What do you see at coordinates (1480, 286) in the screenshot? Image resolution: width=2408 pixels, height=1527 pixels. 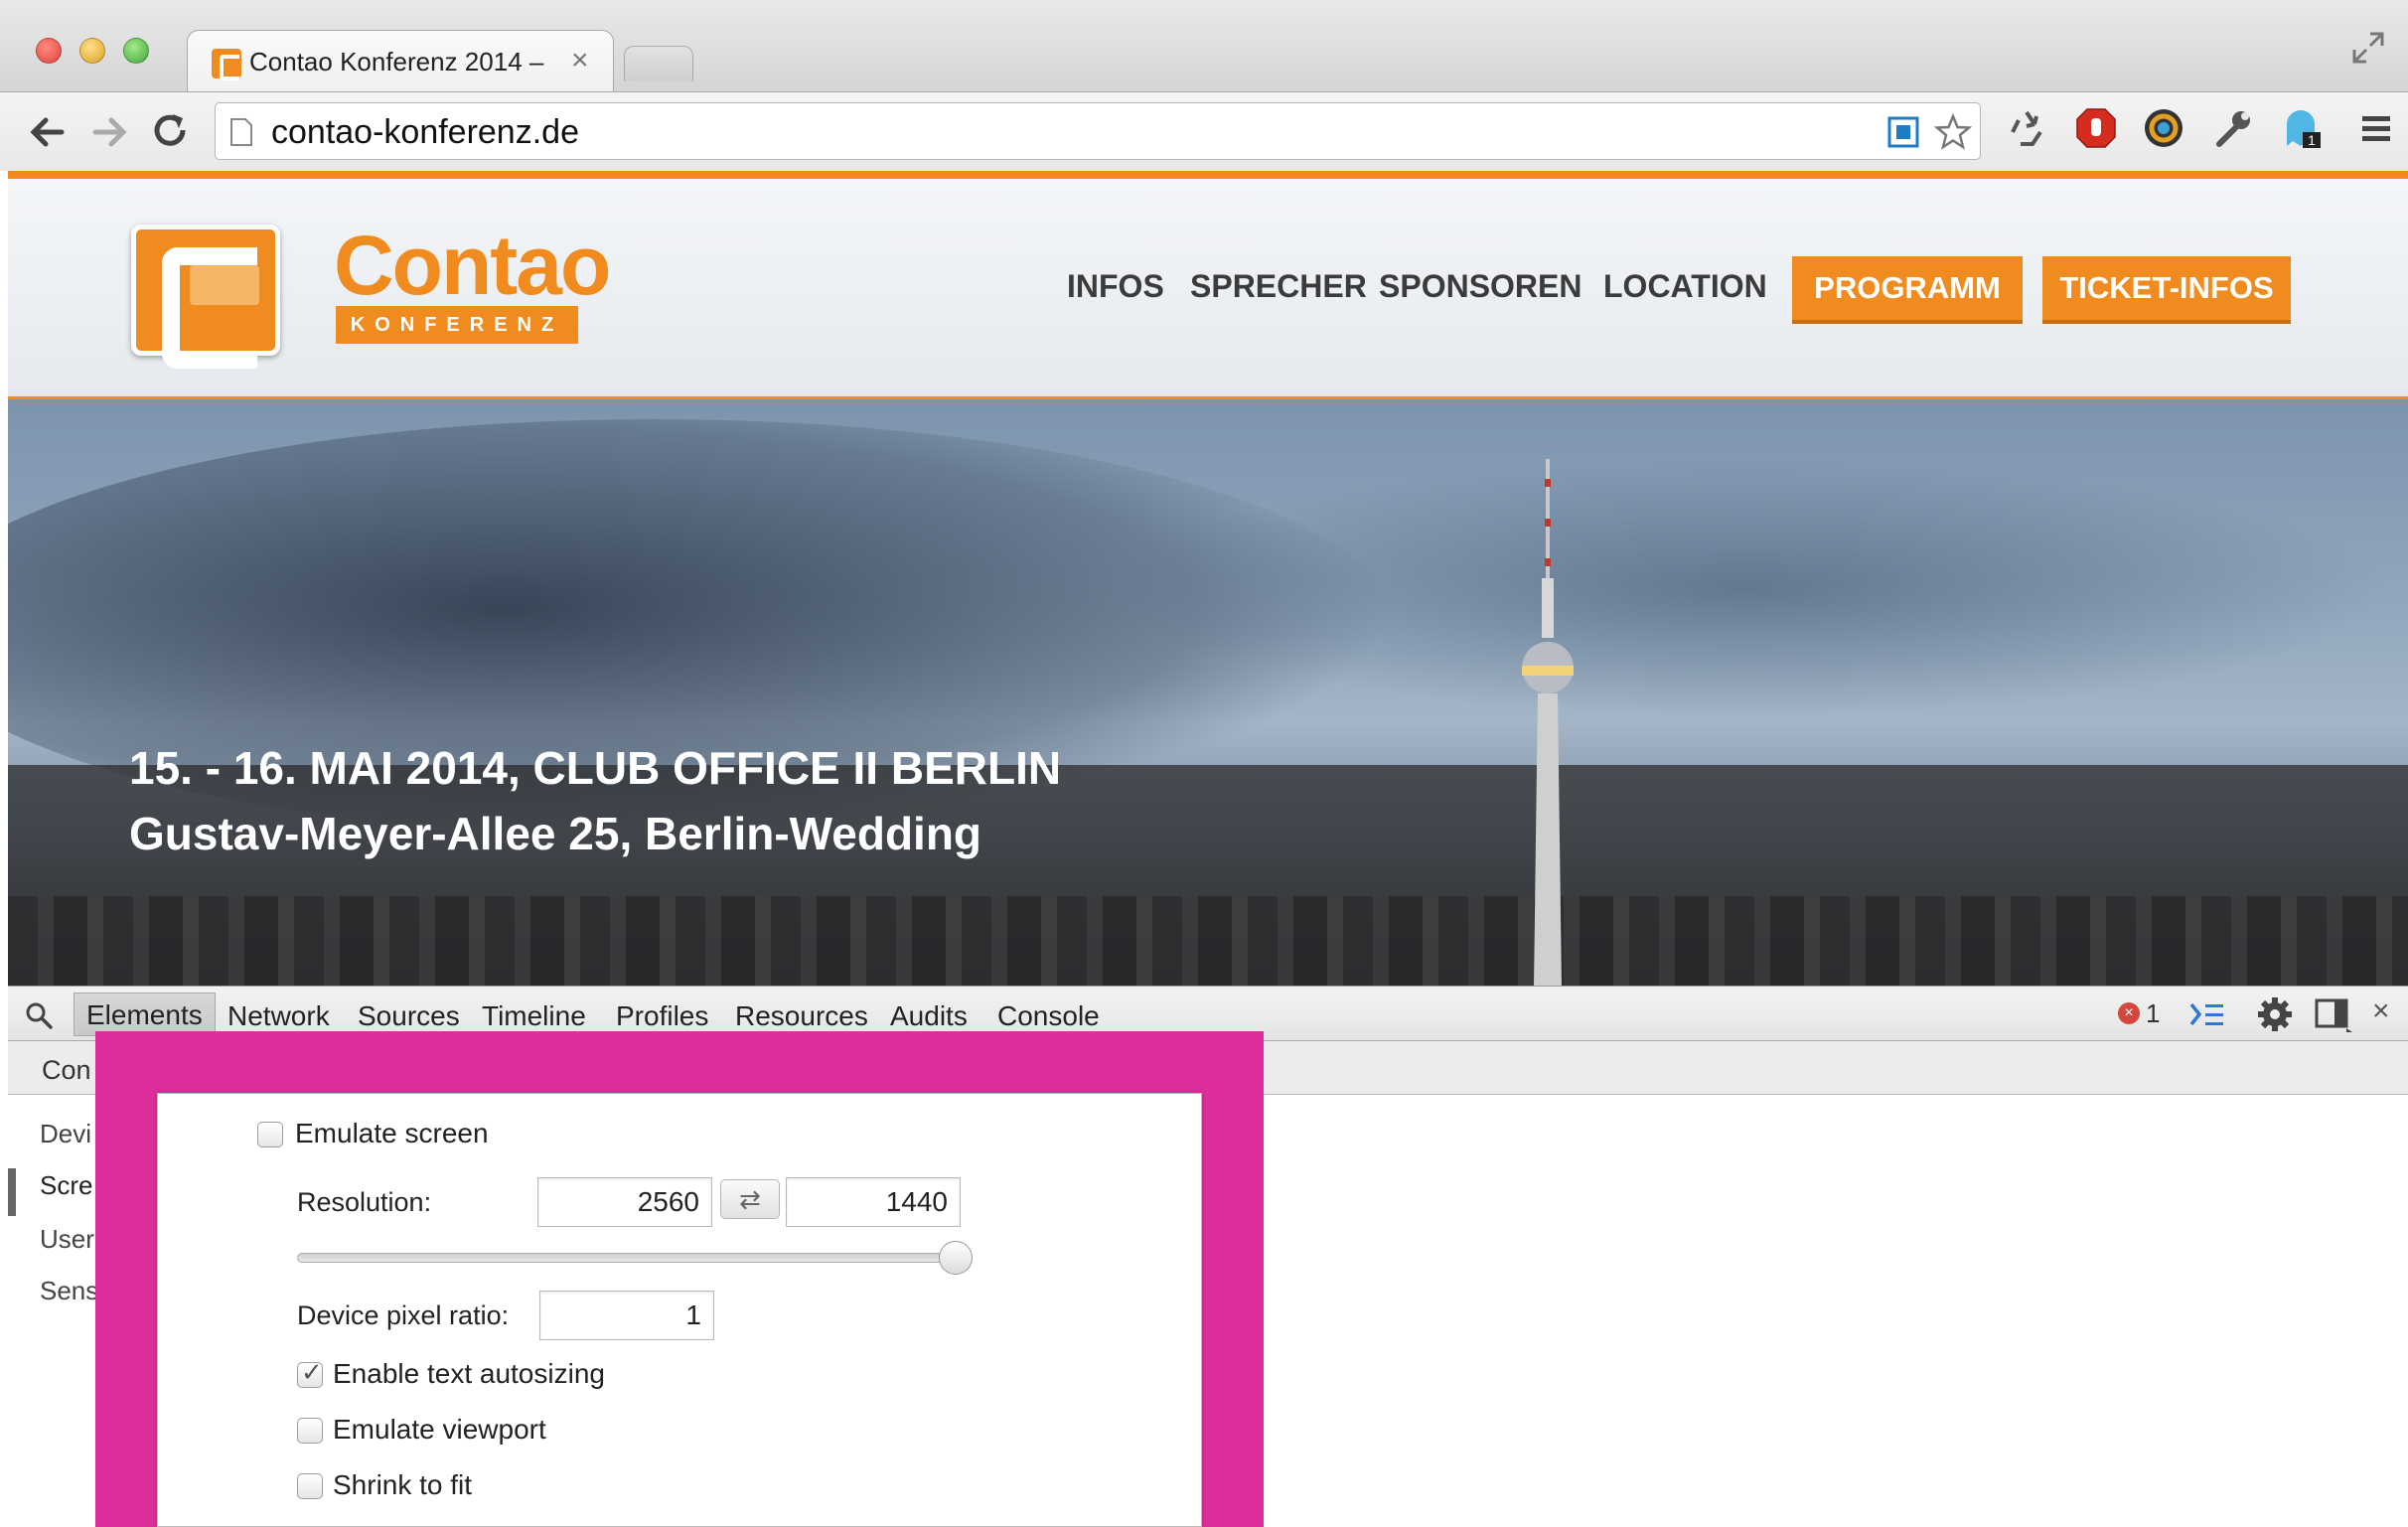 I see `nav-link-sponsoren: SPONSOREN` at bounding box center [1480, 286].